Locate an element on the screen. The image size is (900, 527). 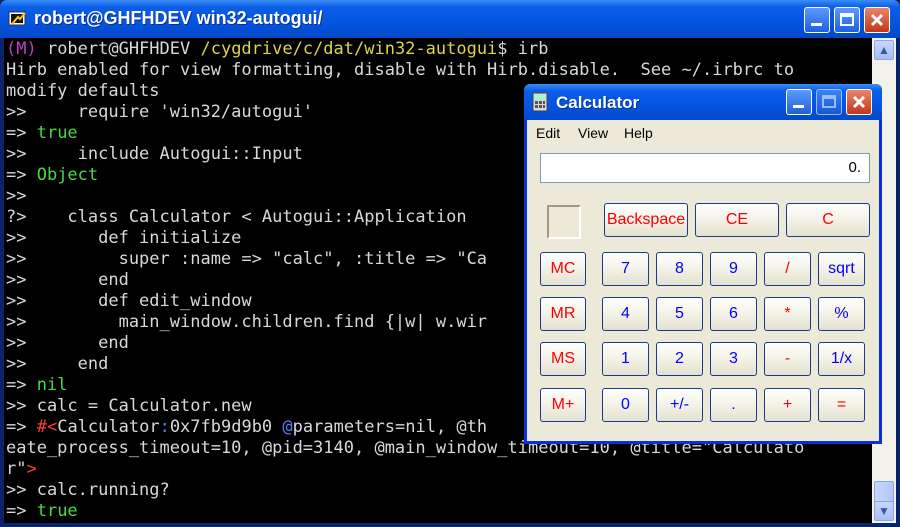
terminal-text: > is located at coordinates (31, 469).